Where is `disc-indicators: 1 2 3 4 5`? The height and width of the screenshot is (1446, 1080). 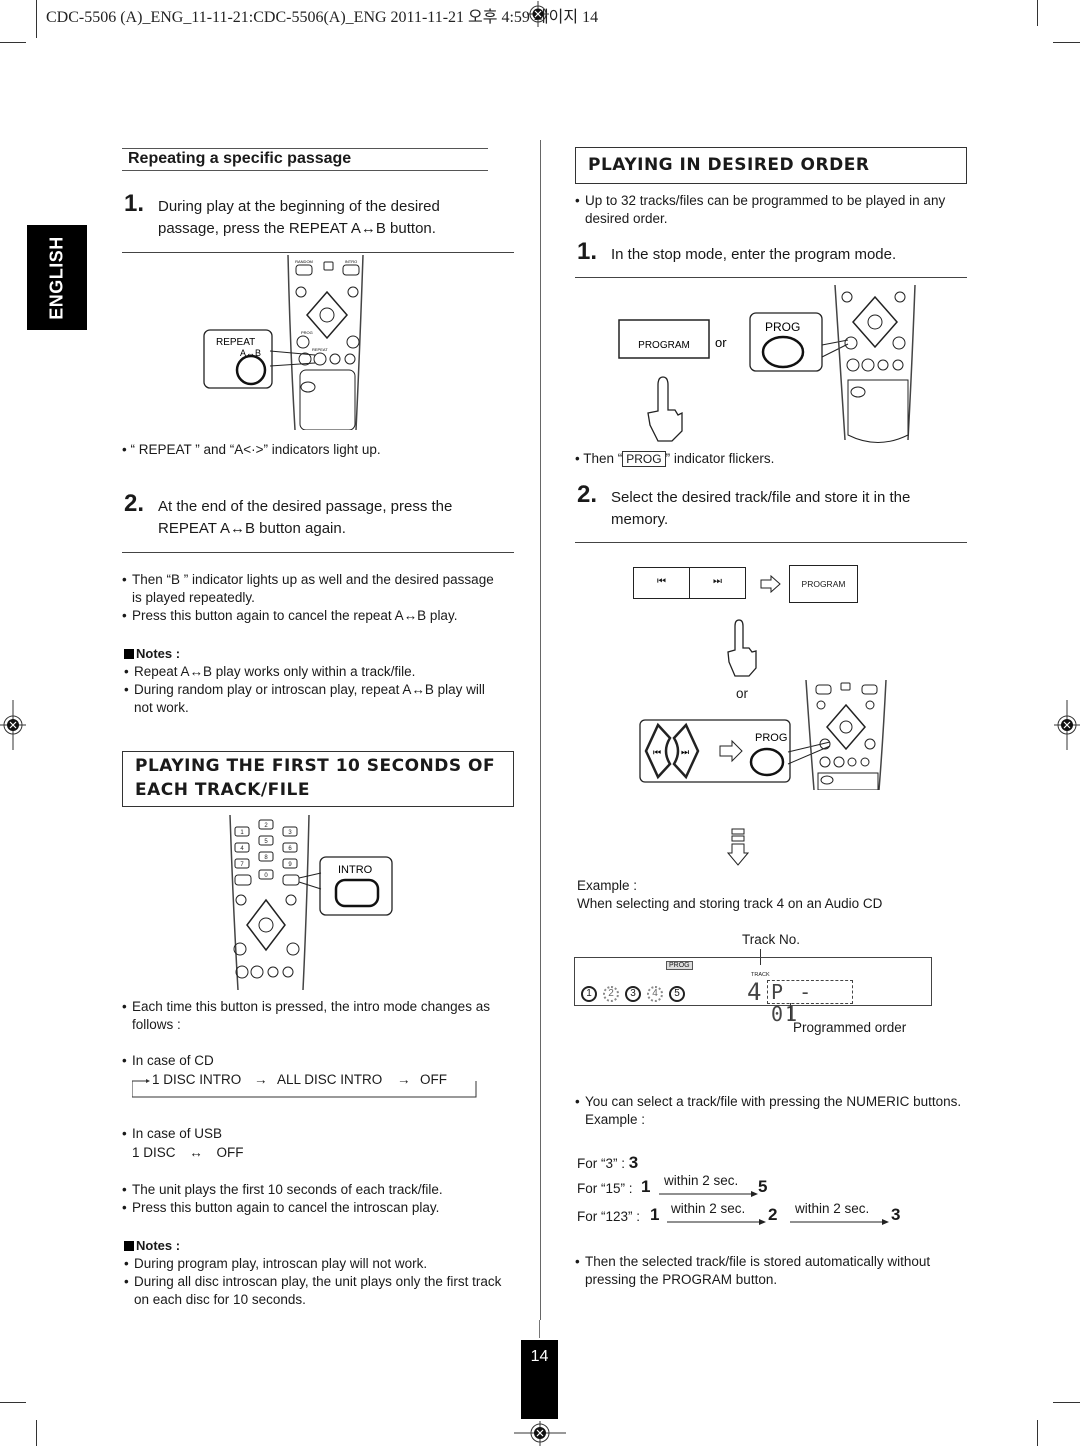
disc-indicators: 1 2 3 4 5 is located at coordinates (633, 994).